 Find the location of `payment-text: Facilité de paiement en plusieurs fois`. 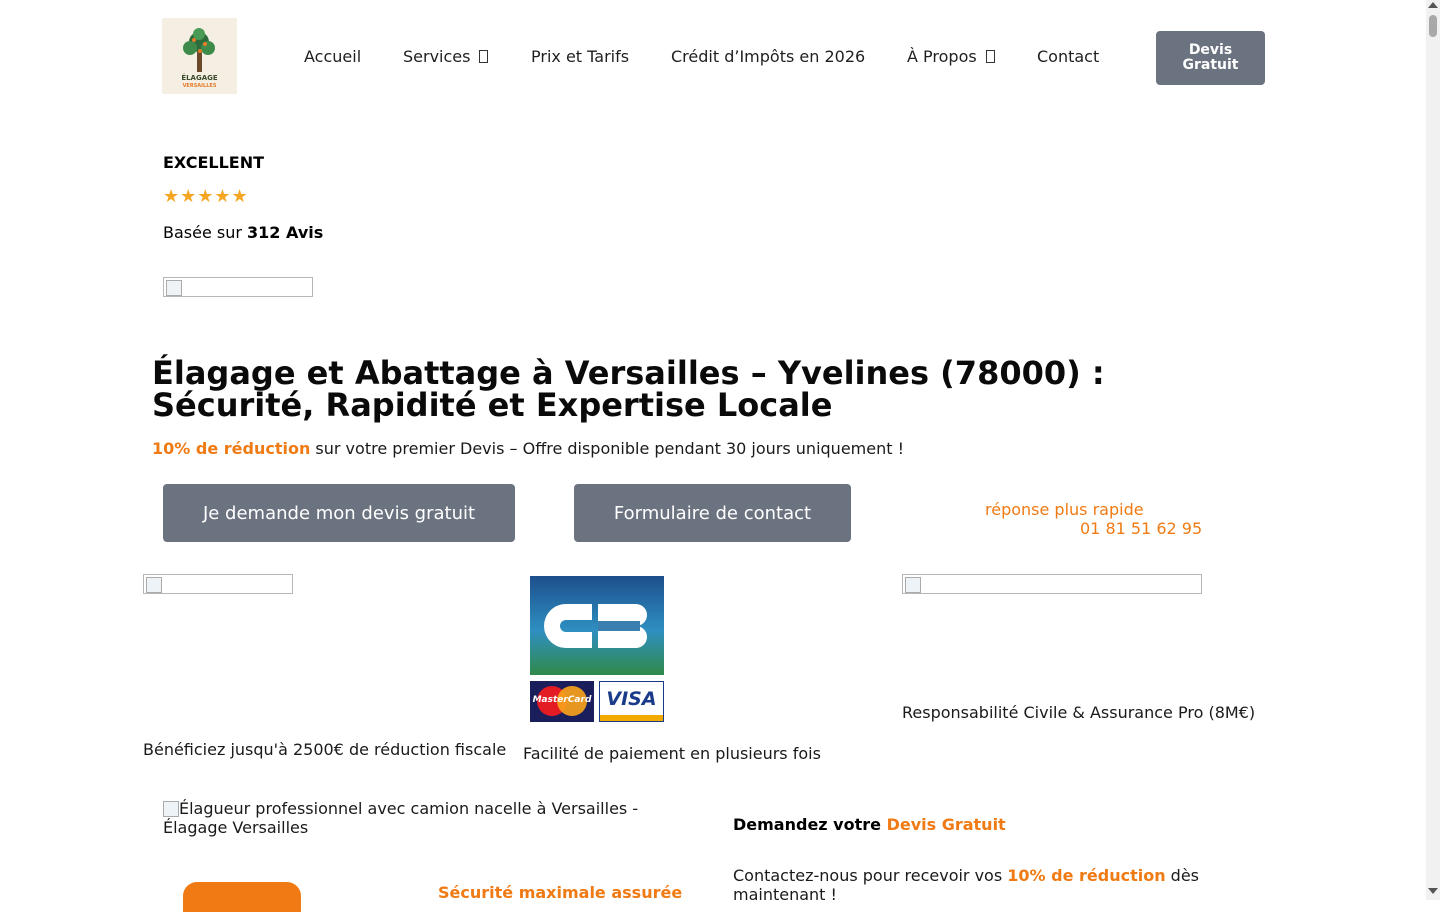

payment-text: Facilité de paiement en plusieurs fois is located at coordinates (672, 753).